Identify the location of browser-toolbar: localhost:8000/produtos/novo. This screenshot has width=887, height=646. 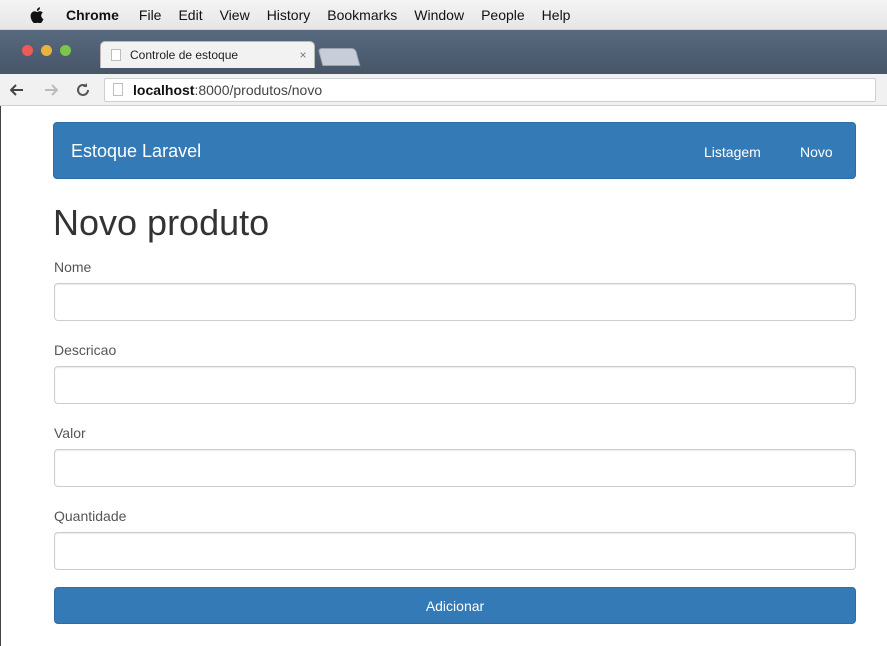
(443, 90).